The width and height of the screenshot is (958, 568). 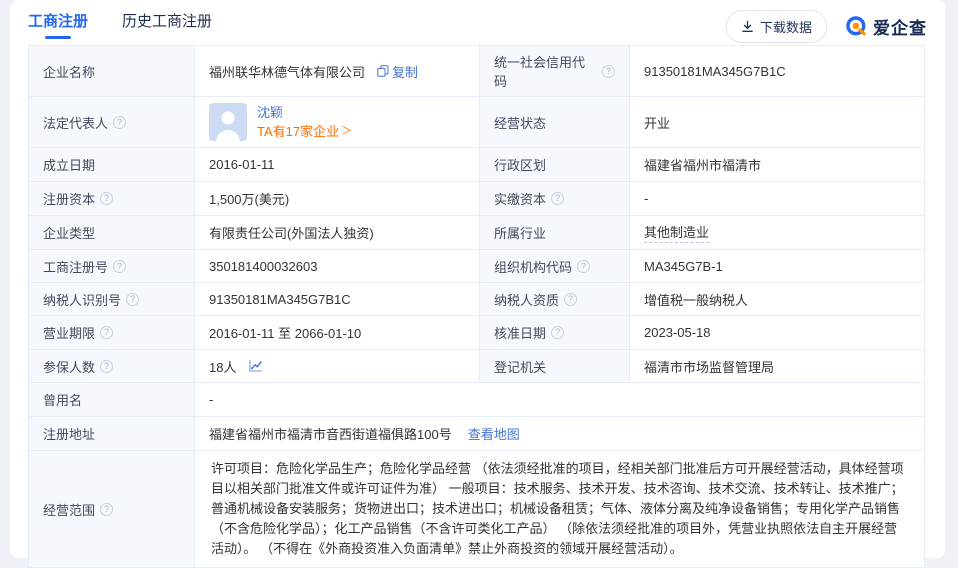 What do you see at coordinates (167, 26) in the screenshot?
I see `tab-history-registration: 历史工商注册` at bounding box center [167, 26].